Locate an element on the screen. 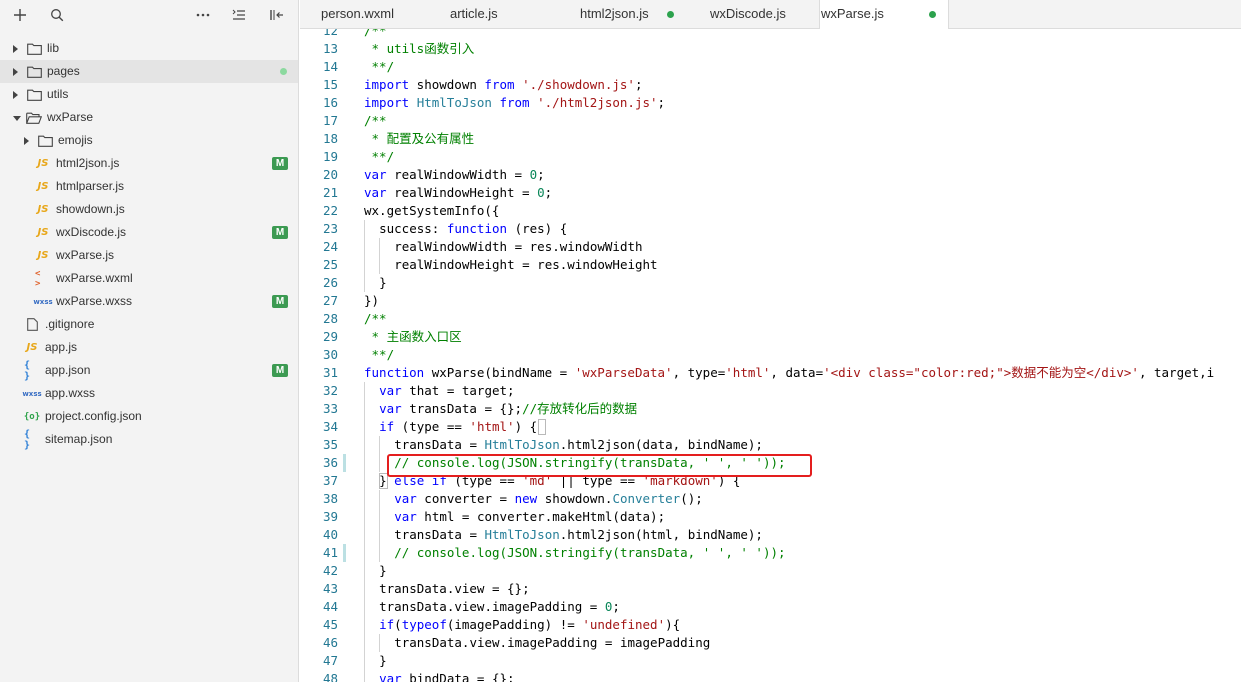  code-line: 14 **/ is located at coordinates (770, 67).